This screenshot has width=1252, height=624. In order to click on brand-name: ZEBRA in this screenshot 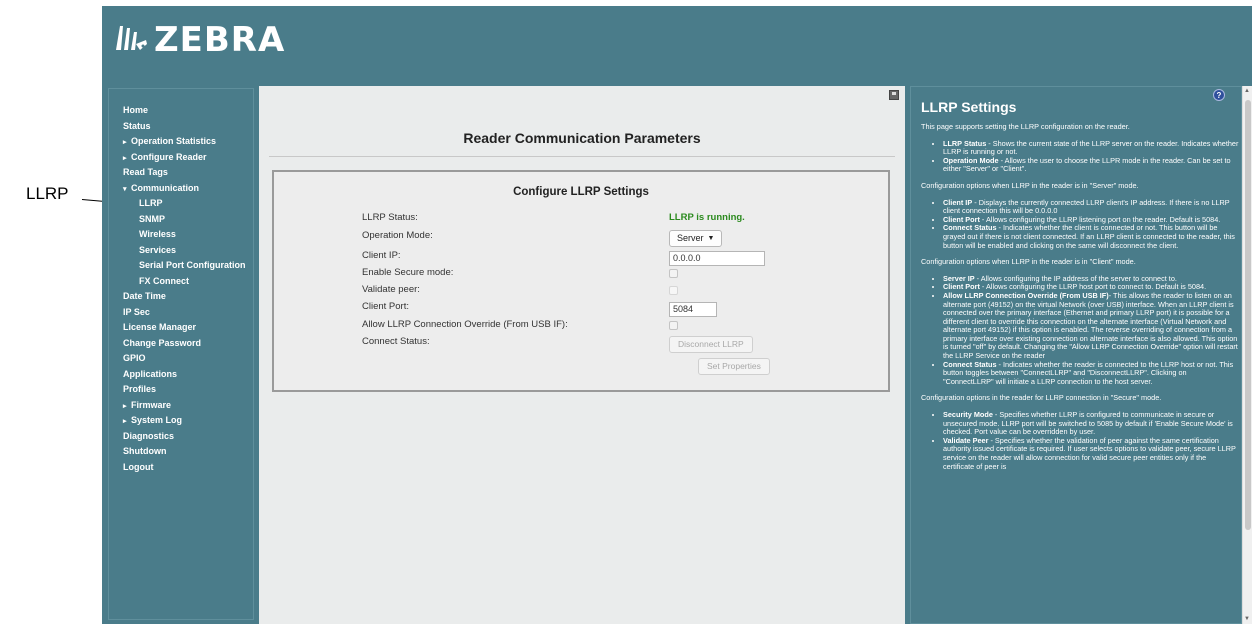, I will do `click(220, 40)`.